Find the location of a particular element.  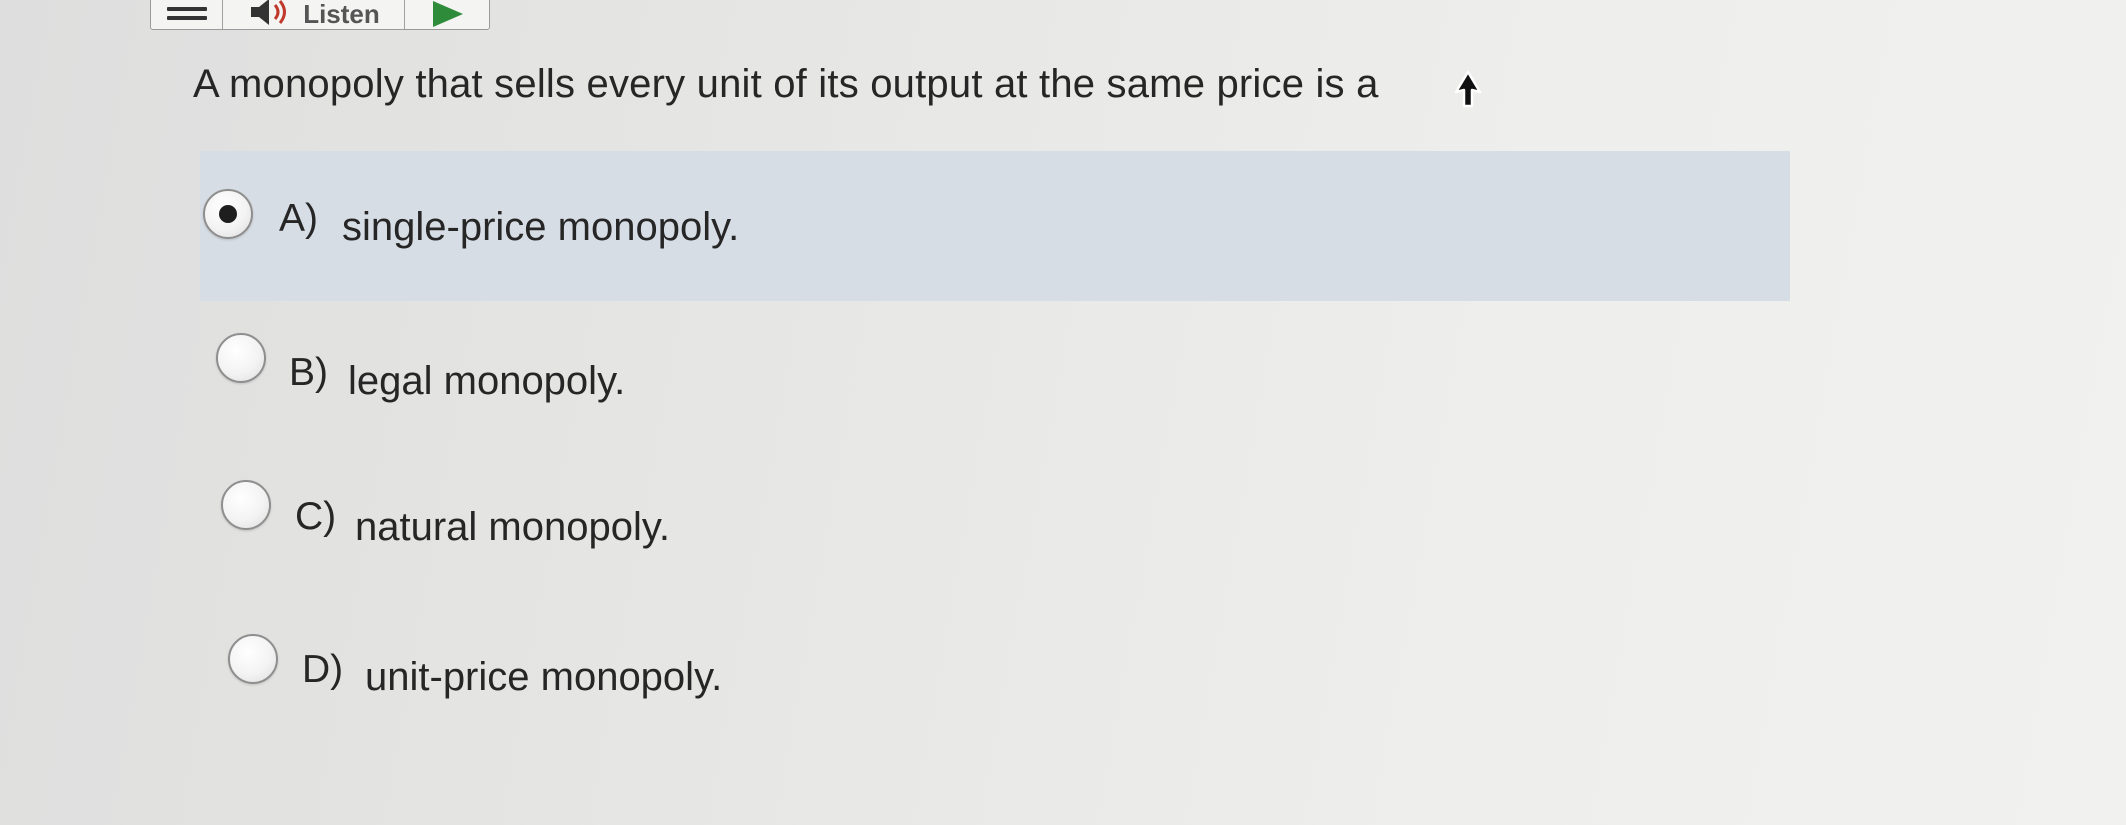

play-button is located at coordinates (447, 14).